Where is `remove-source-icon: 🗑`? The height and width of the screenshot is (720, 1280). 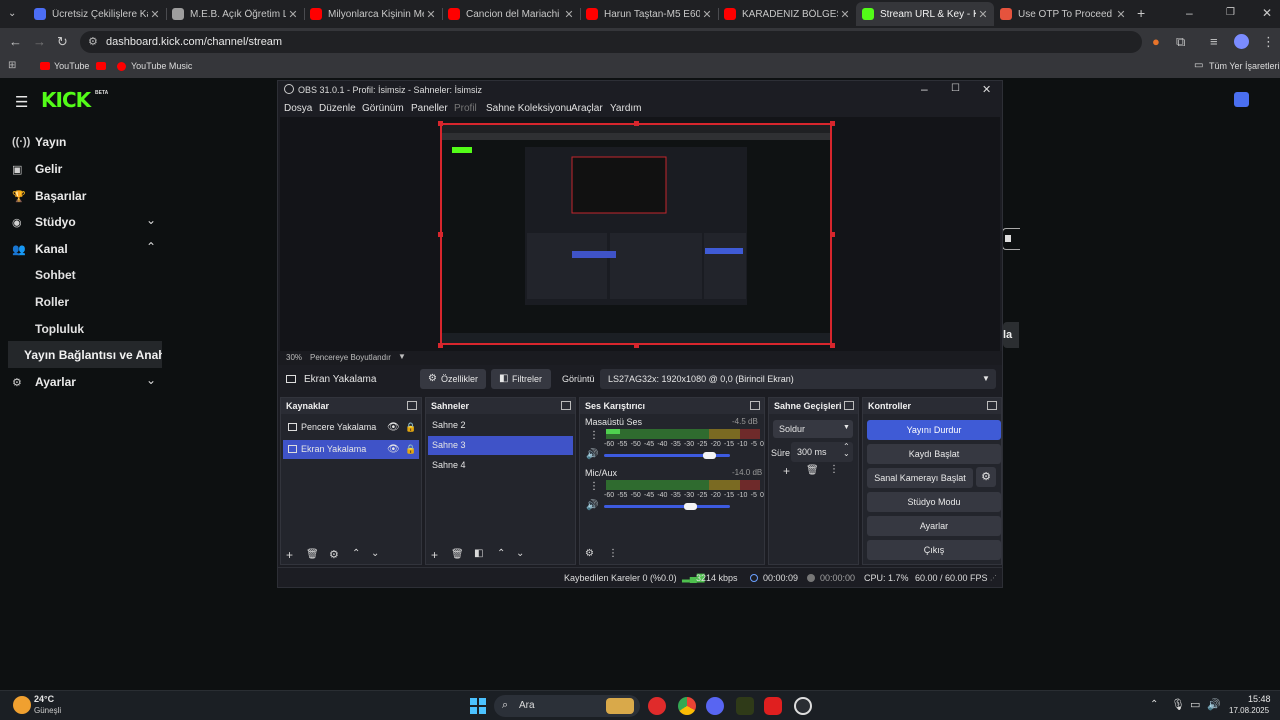
remove-source-icon: 🗑 is located at coordinates (312, 554).